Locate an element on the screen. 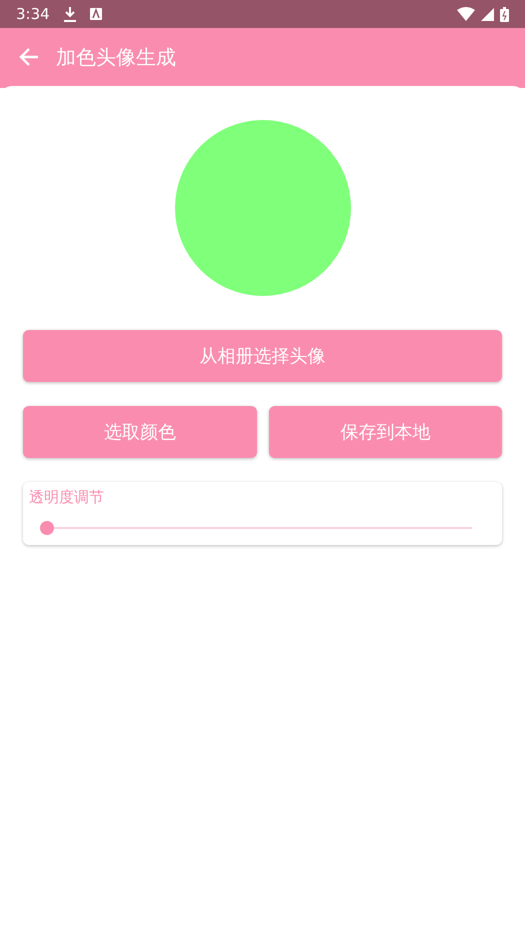 This screenshot has width=525, height=935. slider-thumb is located at coordinates (47, 528).